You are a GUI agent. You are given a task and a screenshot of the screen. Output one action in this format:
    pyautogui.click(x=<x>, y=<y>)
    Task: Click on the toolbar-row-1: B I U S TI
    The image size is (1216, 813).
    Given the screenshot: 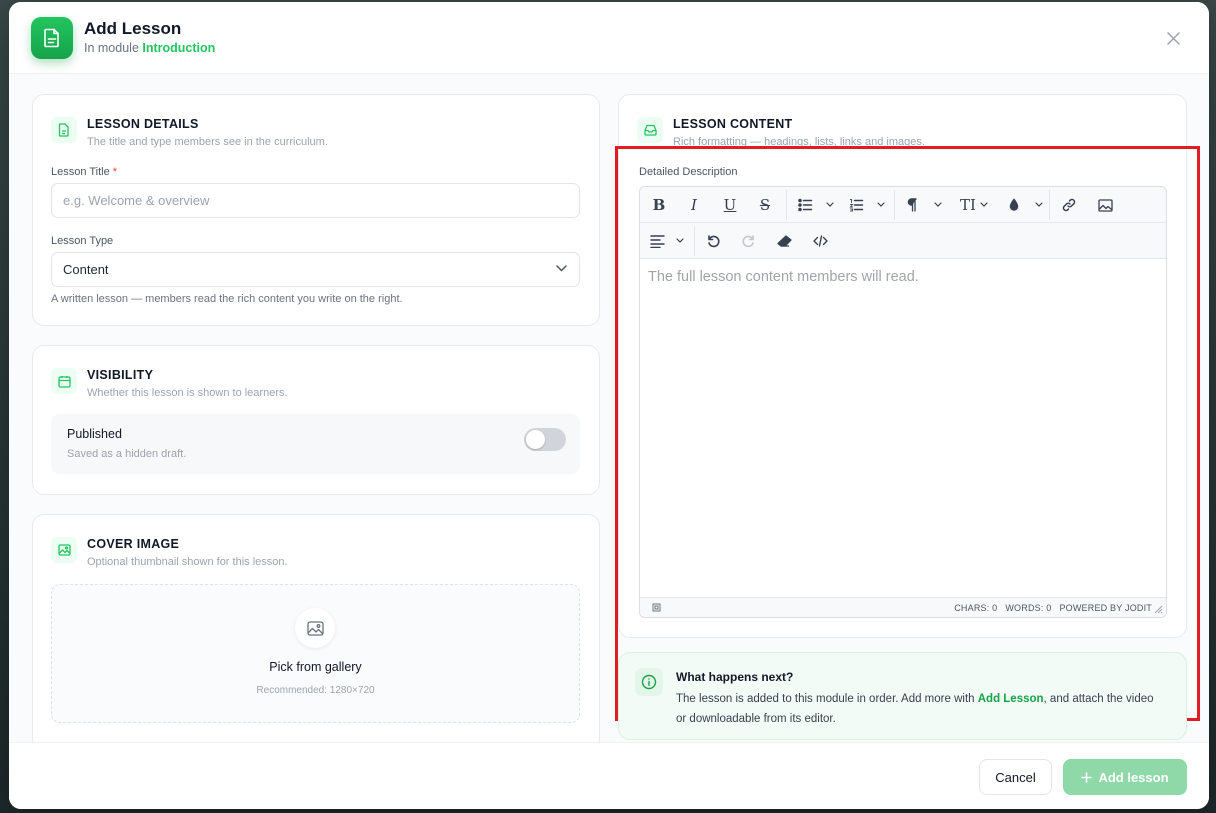 What is the action you would take?
    pyautogui.click(x=903, y=205)
    